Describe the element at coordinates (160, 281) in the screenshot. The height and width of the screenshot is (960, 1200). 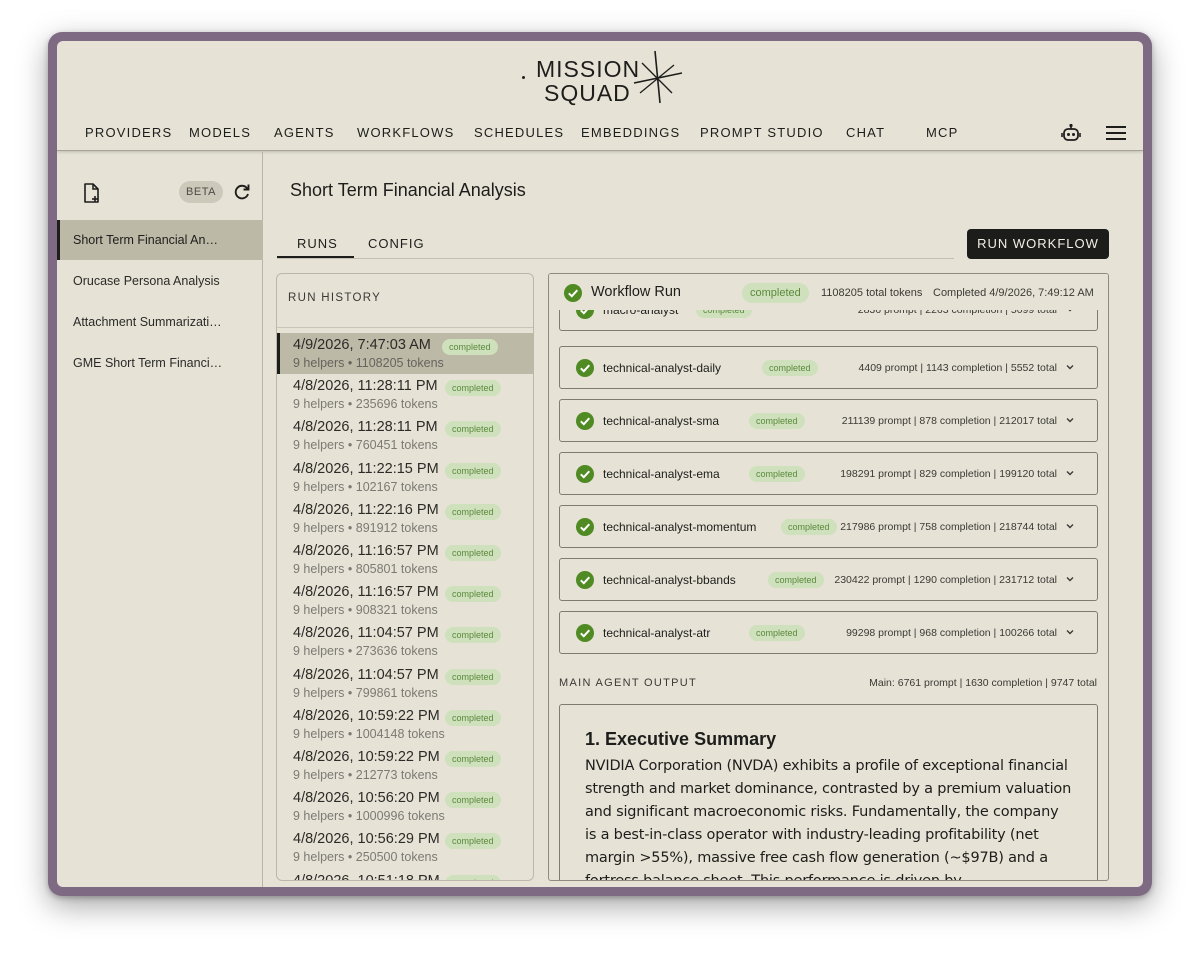
I see `sidebar-item-orucase-persona-analysis: Orucase Persona Analysis` at that location.